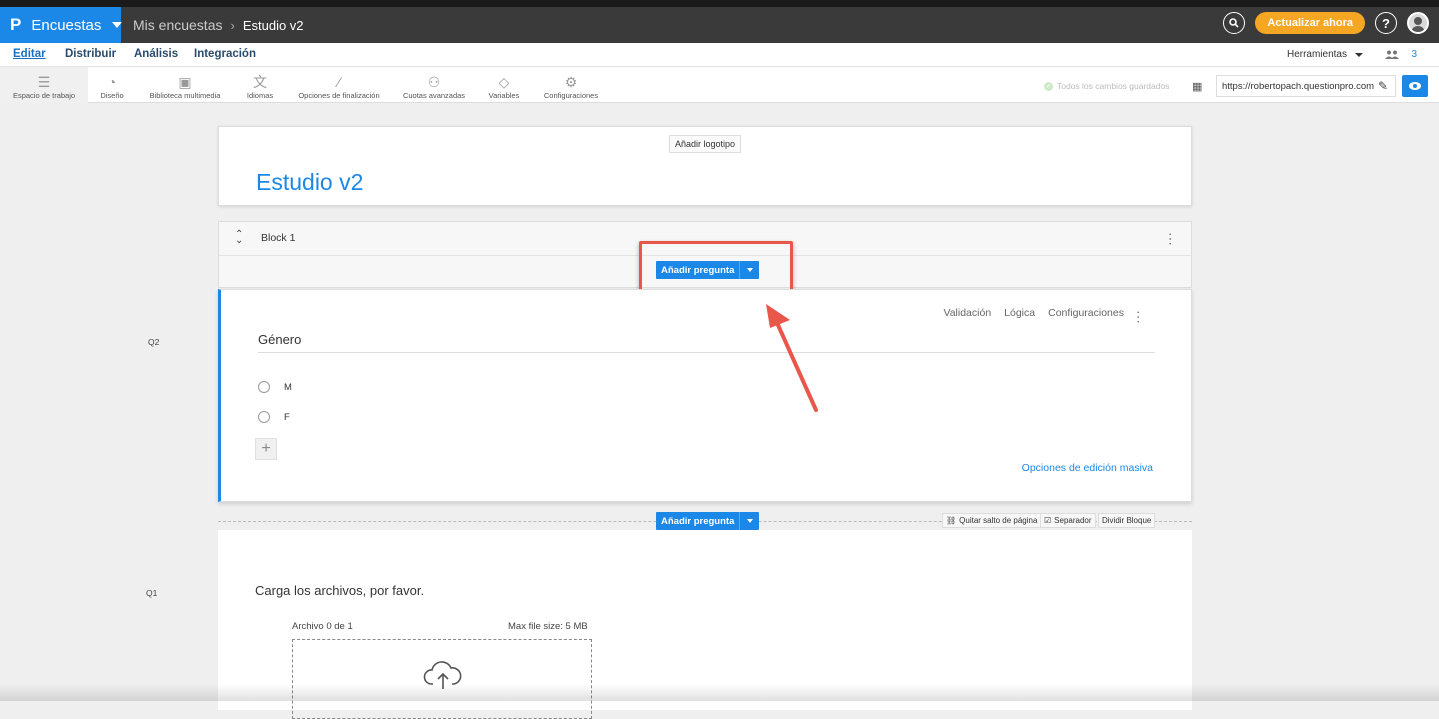 This screenshot has width=1439, height=719. Describe the element at coordinates (1401, 54) in the screenshot. I see `collaborators: 3` at that location.